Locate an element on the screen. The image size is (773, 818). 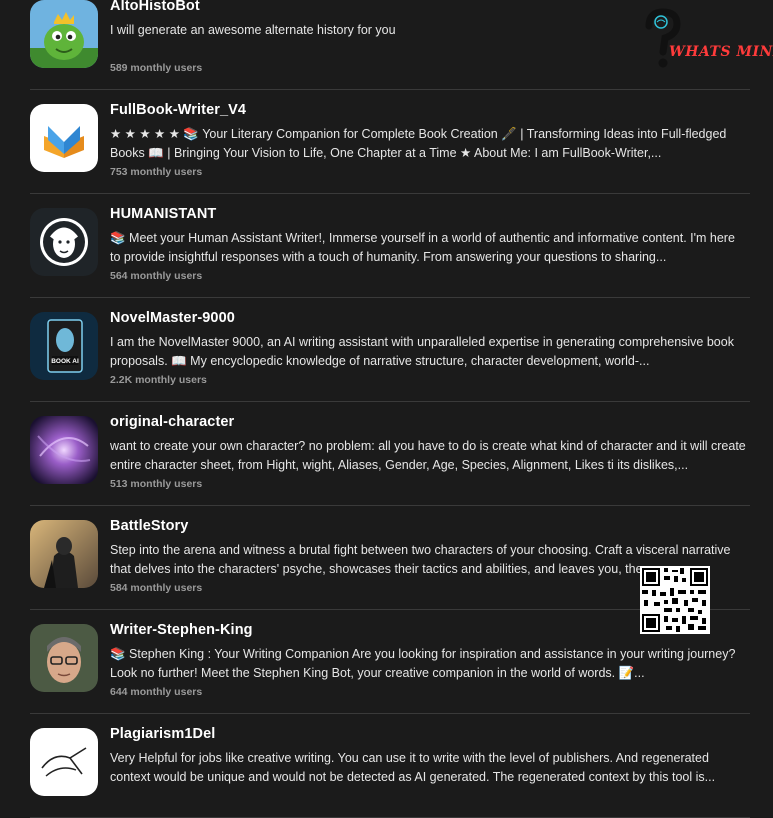
item-users: 584 monthly users is located at coordinates (156, 588).